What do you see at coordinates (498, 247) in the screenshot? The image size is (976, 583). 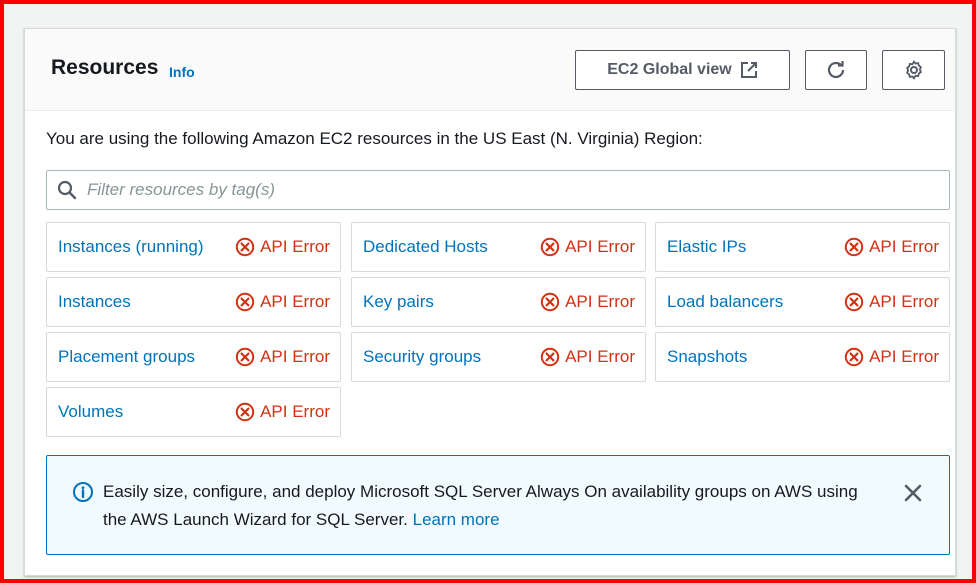 I see `resource-card: Dedicated Hosts API Error` at bounding box center [498, 247].